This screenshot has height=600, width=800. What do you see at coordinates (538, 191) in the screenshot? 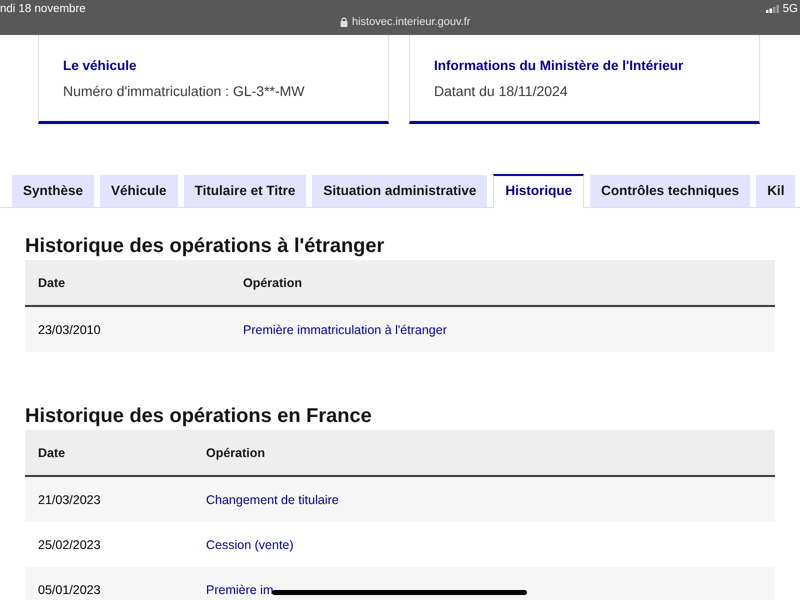
I see `tab: Historique` at bounding box center [538, 191].